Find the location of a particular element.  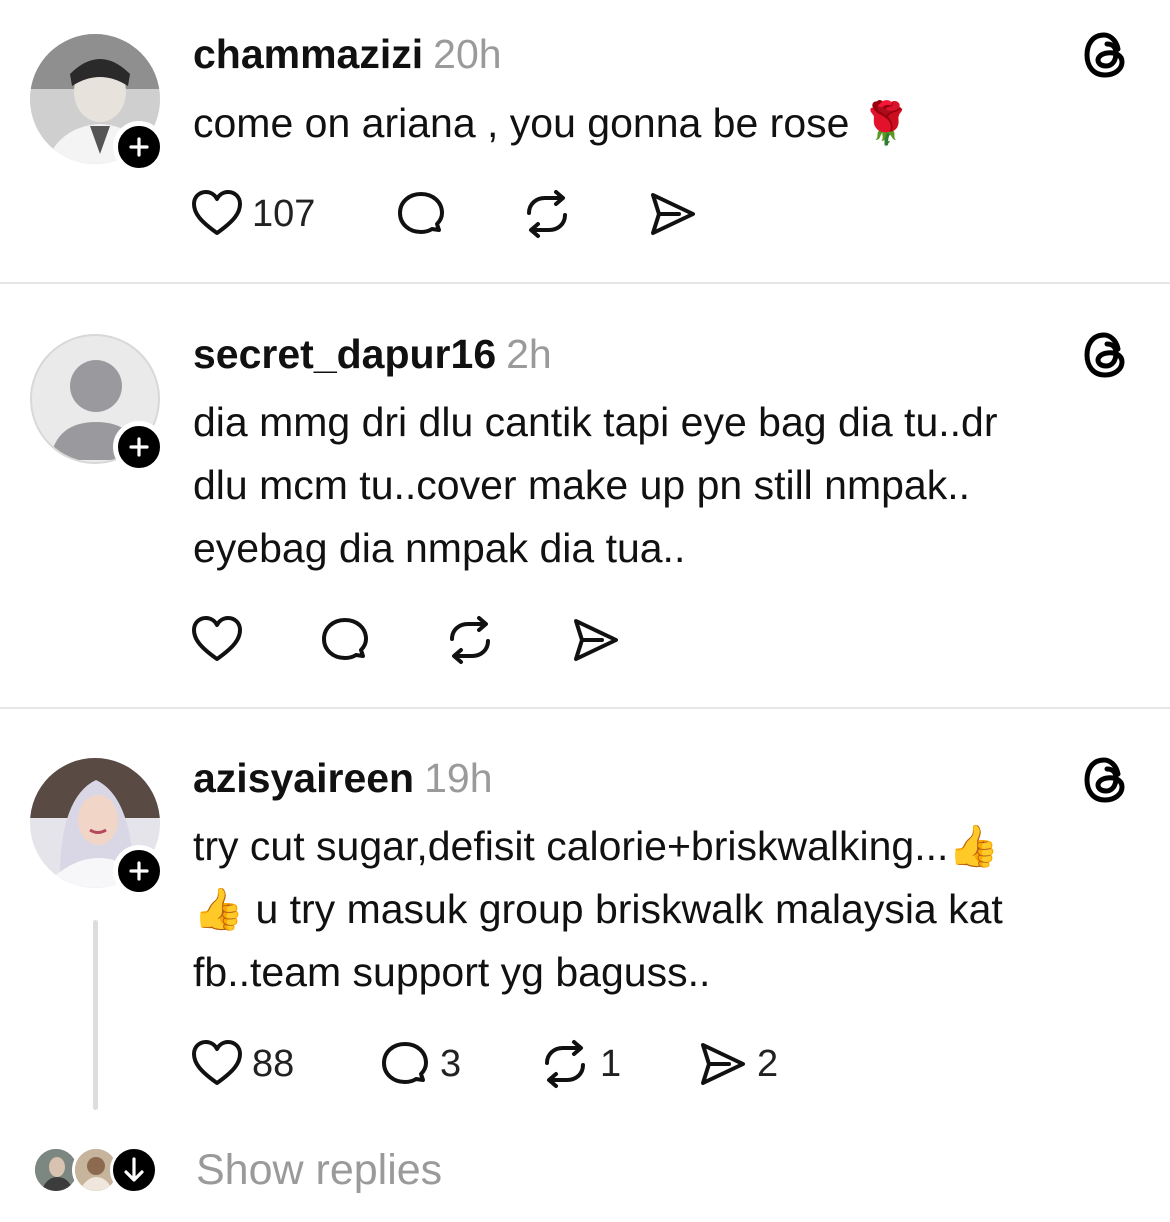

post-header: secret_dapur16 2h is located at coordinates (372, 354).